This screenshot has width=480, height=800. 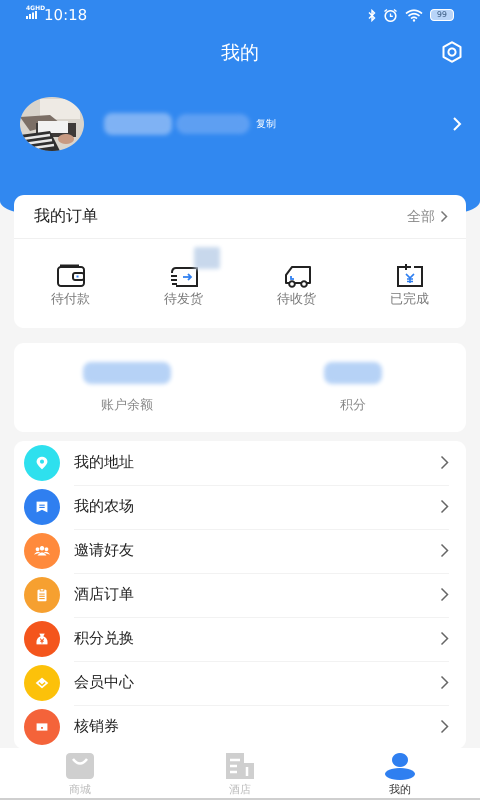 I want to click on building-icon, so click(x=240, y=766).